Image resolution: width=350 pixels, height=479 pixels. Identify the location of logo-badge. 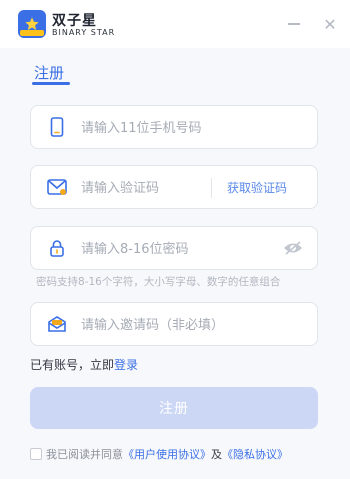
(32, 33).